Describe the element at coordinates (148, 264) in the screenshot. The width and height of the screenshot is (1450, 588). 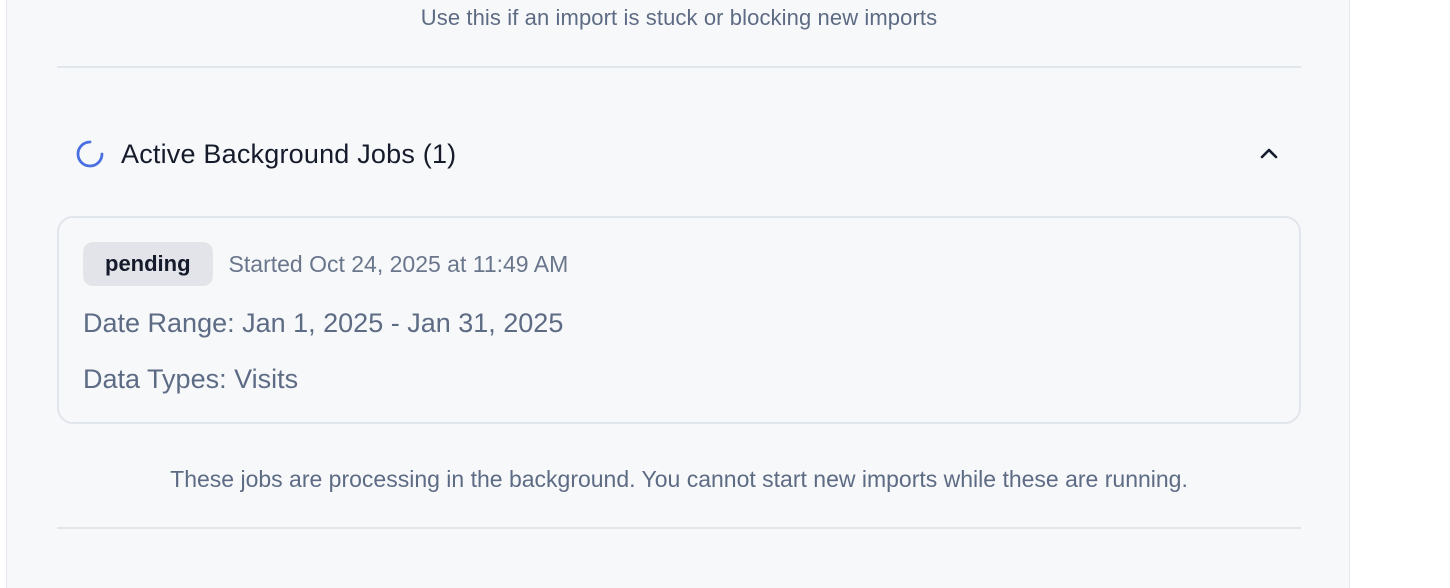
I see `status-badge: pending` at that location.